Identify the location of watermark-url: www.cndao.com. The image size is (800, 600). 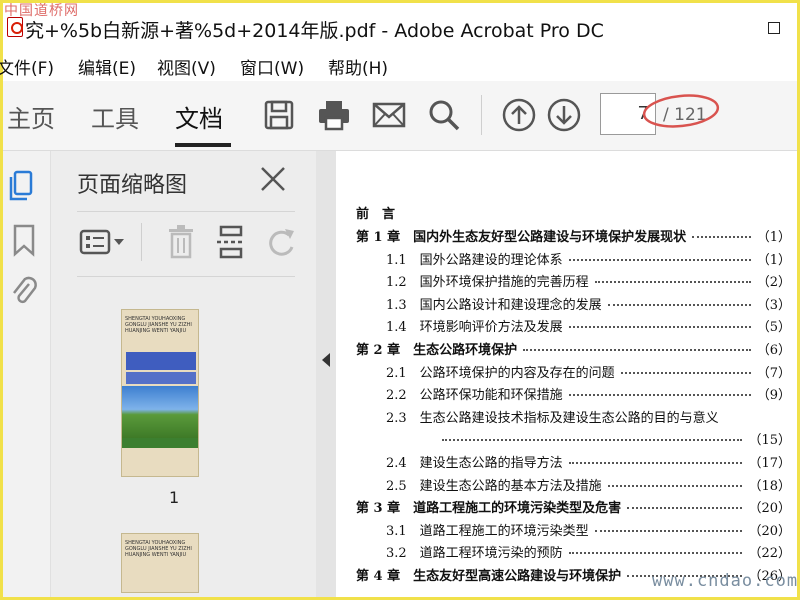
(725, 581).